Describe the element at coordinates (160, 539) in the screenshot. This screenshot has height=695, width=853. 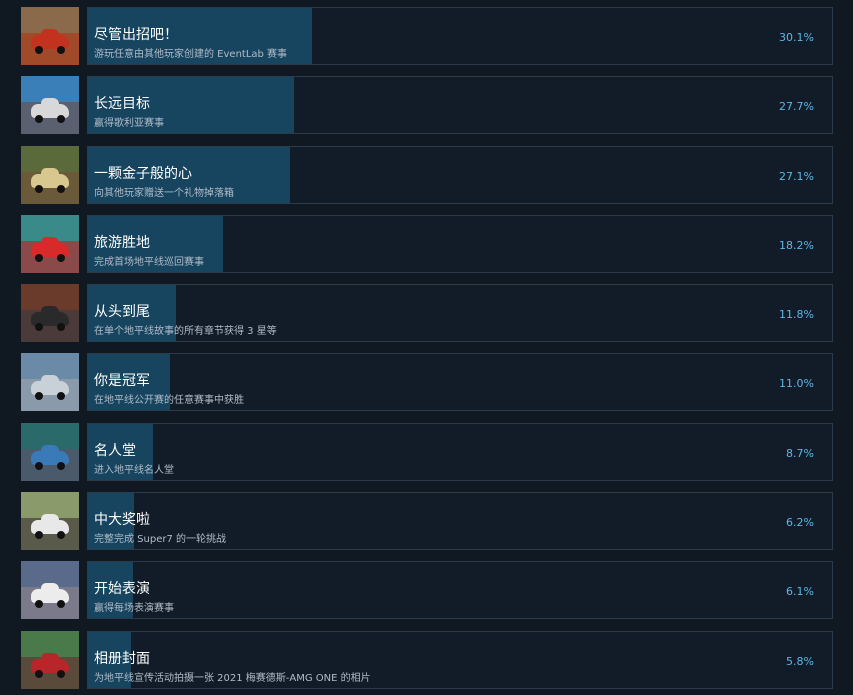
I see `achievement-description: 完整完成 Super7 的一轮挑战` at that location.